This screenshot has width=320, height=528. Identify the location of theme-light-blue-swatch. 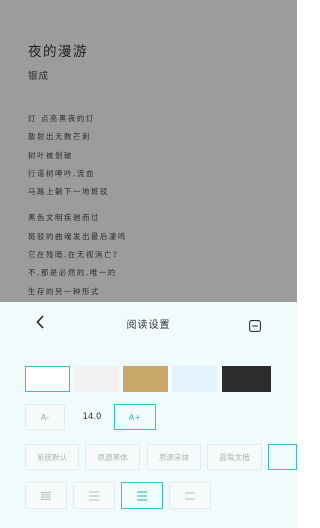
(194, 379).